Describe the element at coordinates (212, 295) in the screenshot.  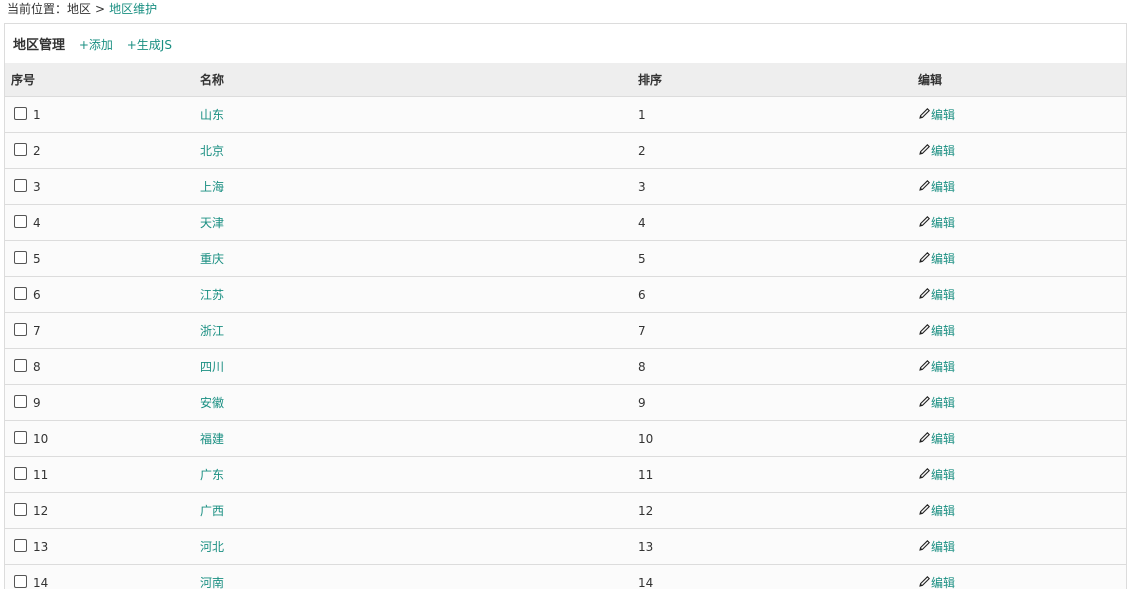
I see `region-name-link: 江苏` at that location.